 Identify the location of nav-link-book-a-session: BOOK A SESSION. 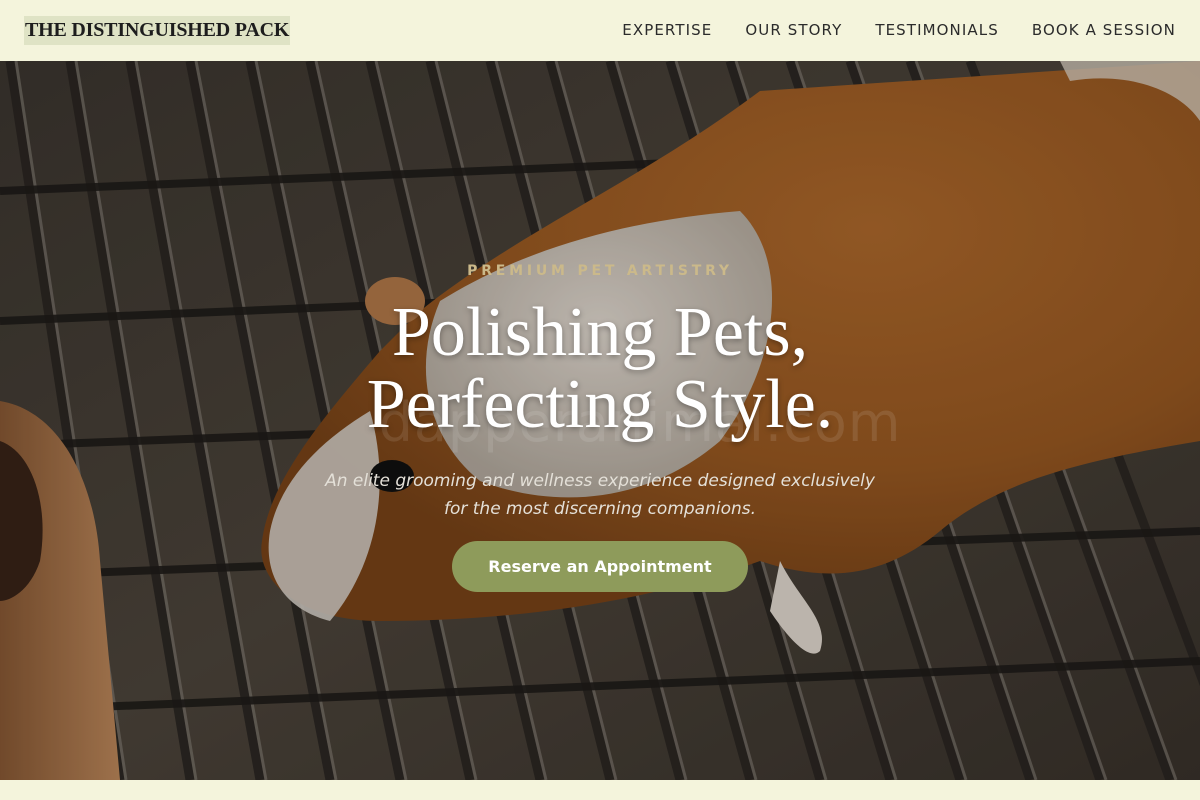
(1104, 30).